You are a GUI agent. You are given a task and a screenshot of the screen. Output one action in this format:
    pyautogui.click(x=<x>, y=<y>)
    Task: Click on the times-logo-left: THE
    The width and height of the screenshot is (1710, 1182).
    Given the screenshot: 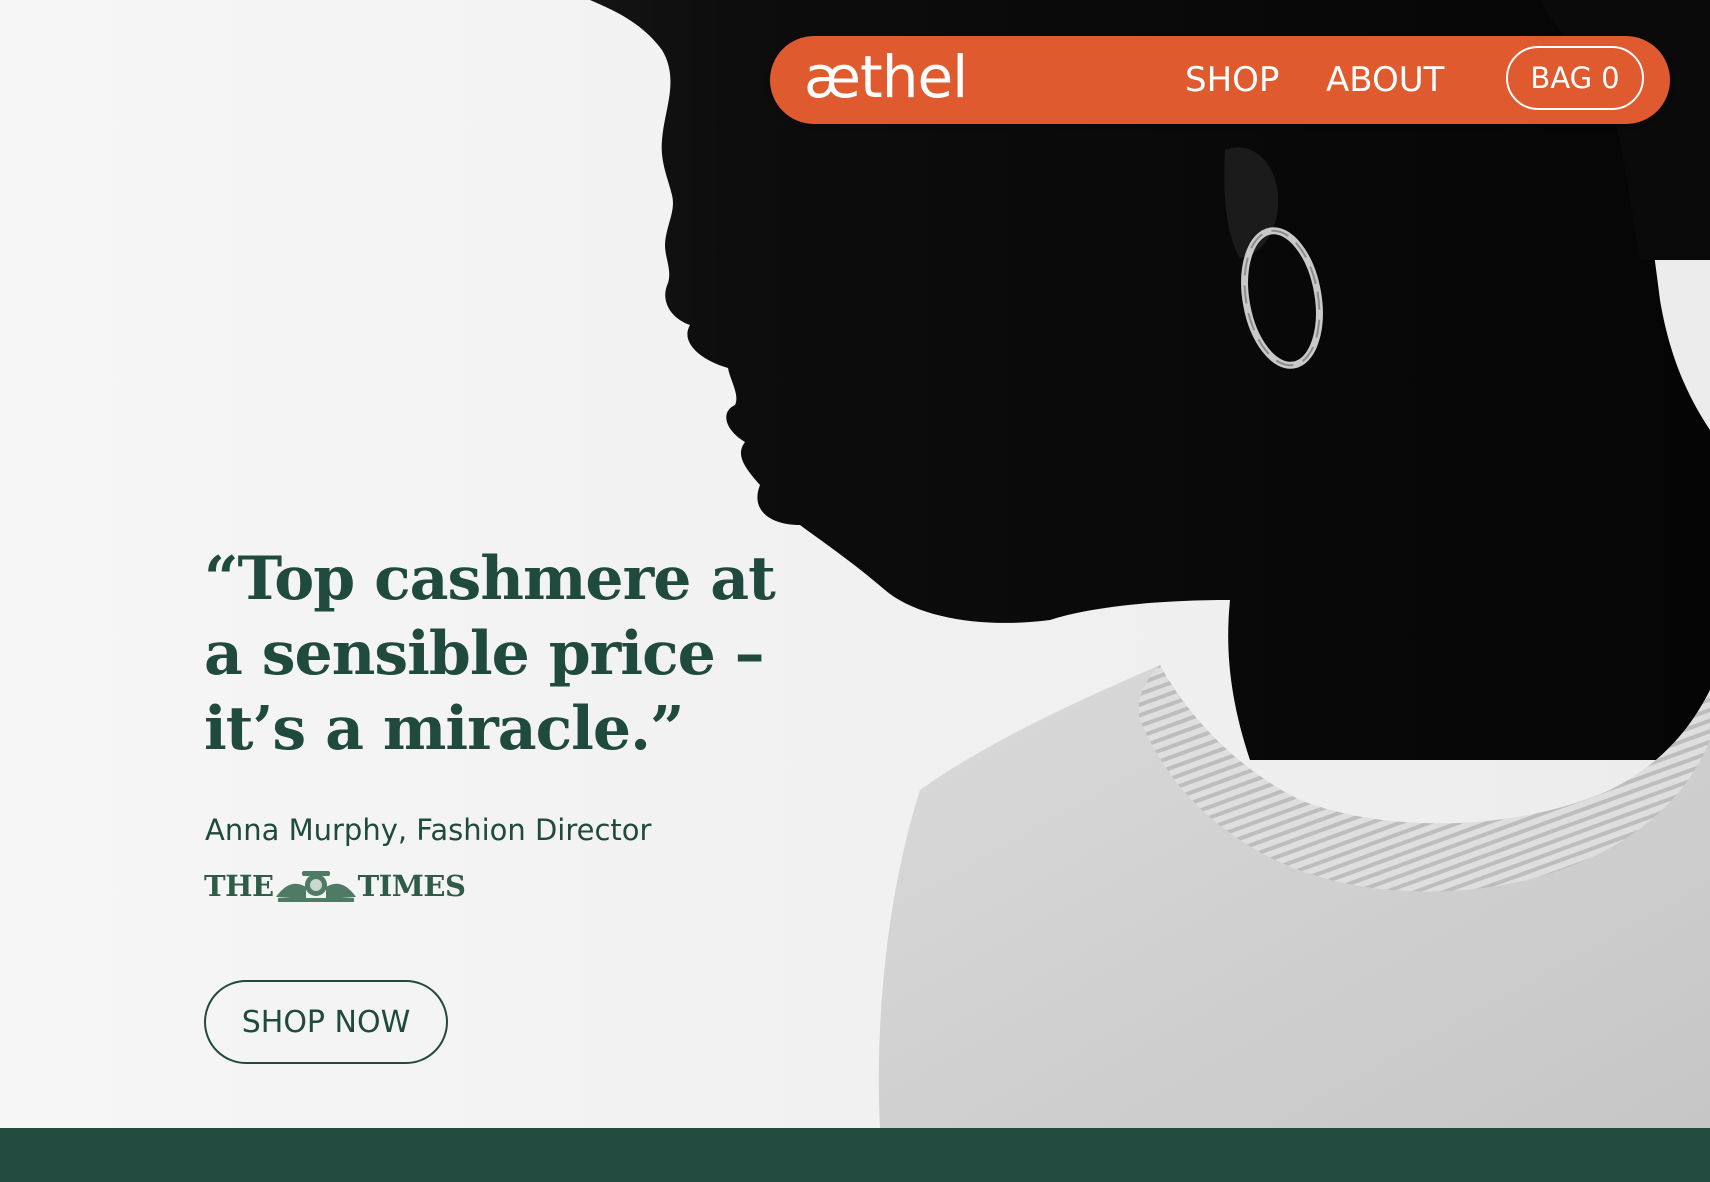 What is the action you would take?
    pyautogui.click(x=239, y=886)
    